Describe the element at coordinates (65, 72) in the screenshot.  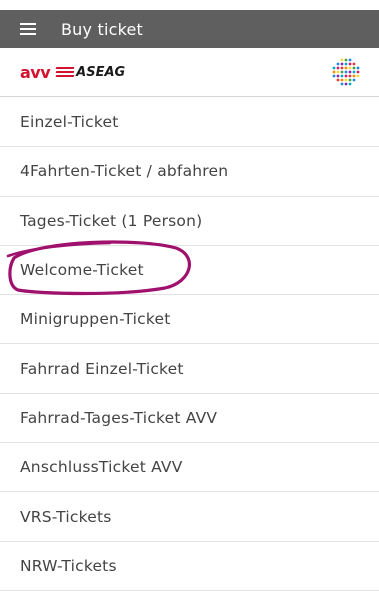
I see `aseag-stripes-icon` at that location.